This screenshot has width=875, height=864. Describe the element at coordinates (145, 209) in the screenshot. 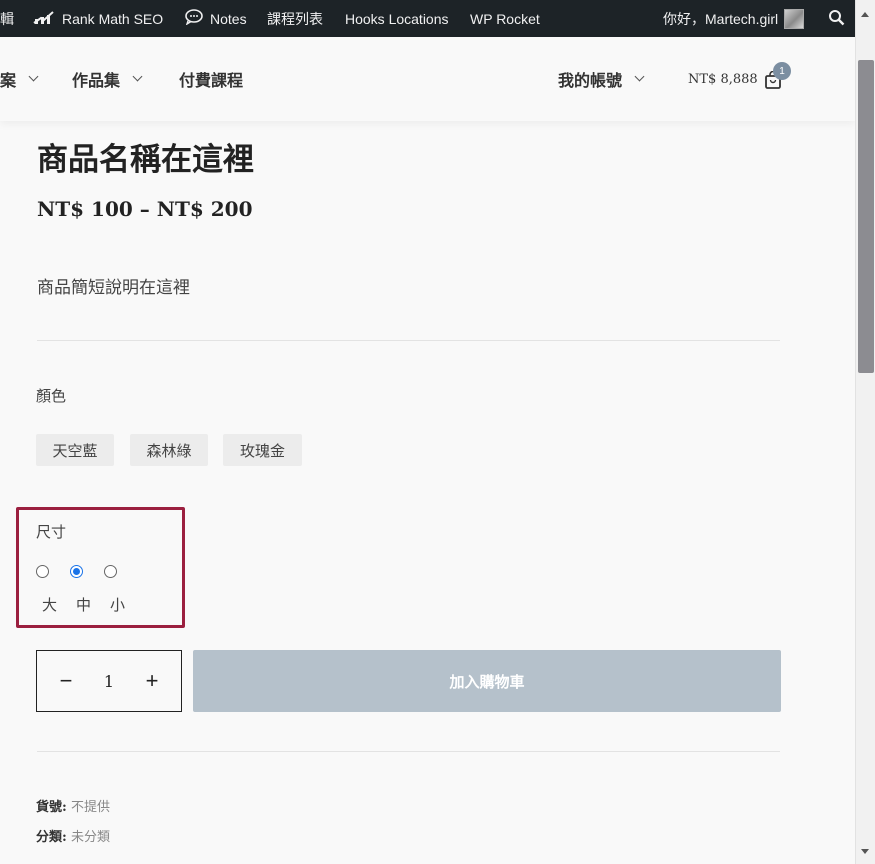

I see `product-price: NT$ 100 – NT$ 200` at that location.